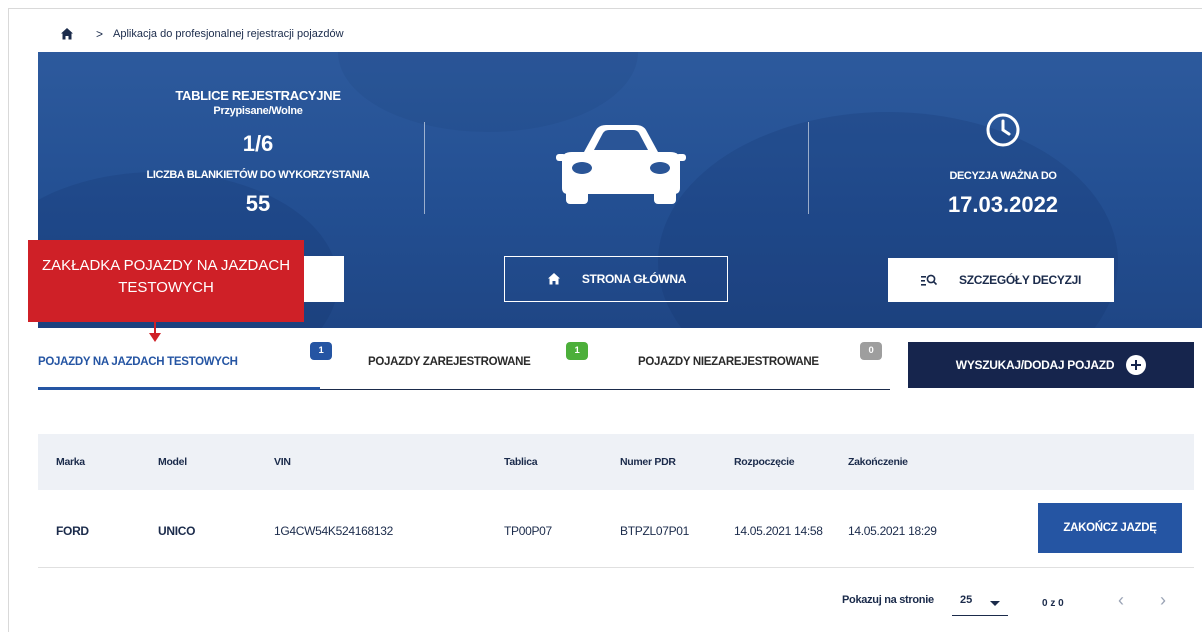 The image size is (1202, 632). Describe the element at coordinates (72, 531) in the screenshot. I see `cell-marka: FORD` at that location.